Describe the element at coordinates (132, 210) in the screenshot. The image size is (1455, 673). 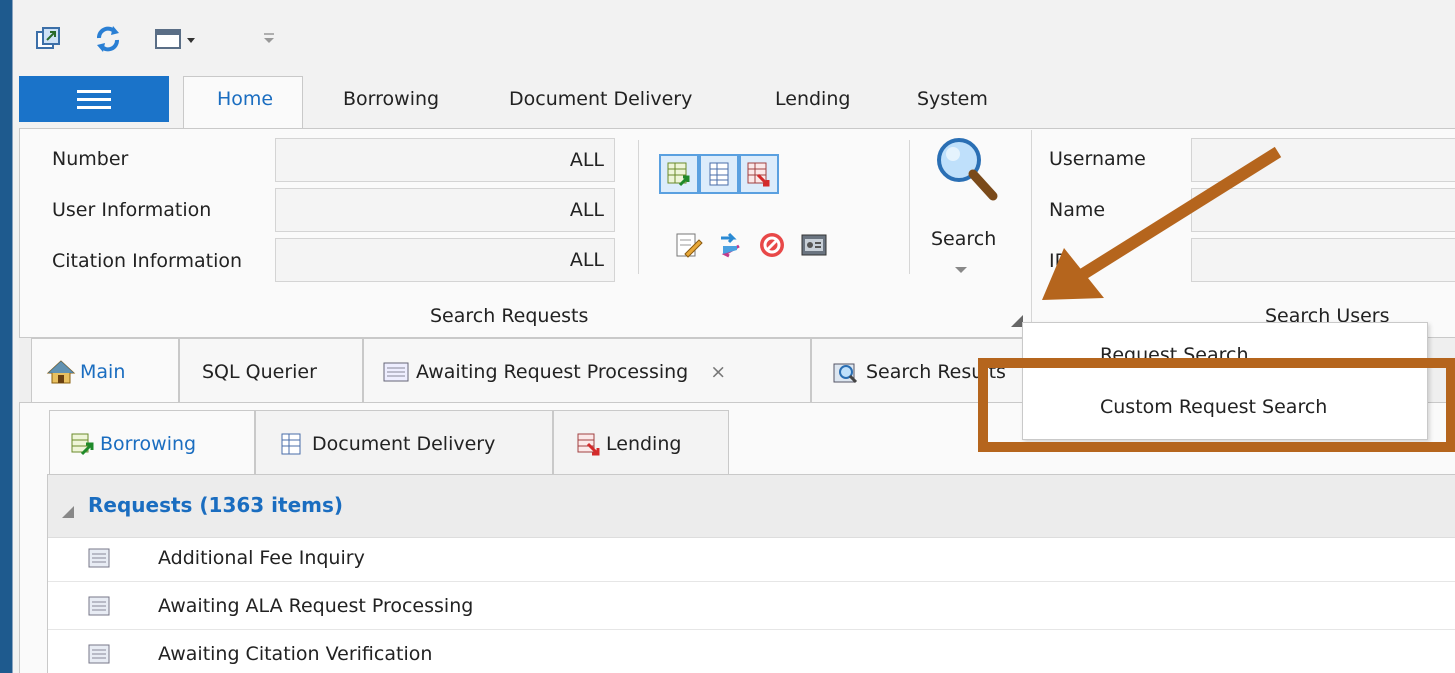
I see `user-information-label: User Information` at that location.